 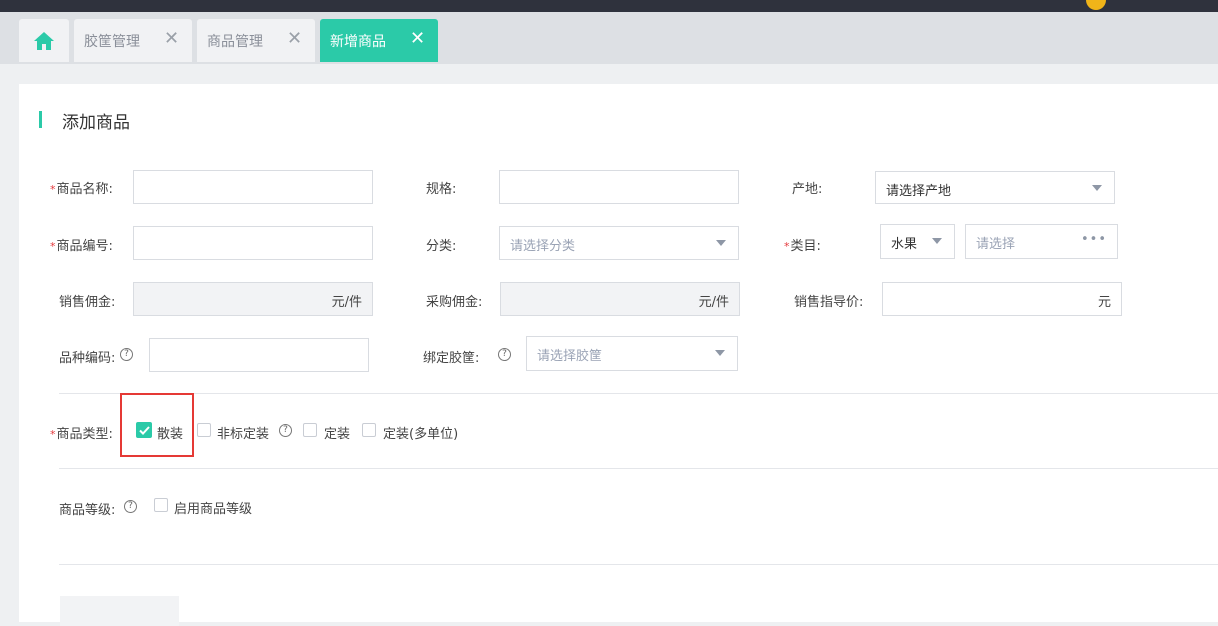 What do you see at coordinates (310, 430) in the screenshot?
I see `fixed-checkbox` at bounding box center [310, 430].